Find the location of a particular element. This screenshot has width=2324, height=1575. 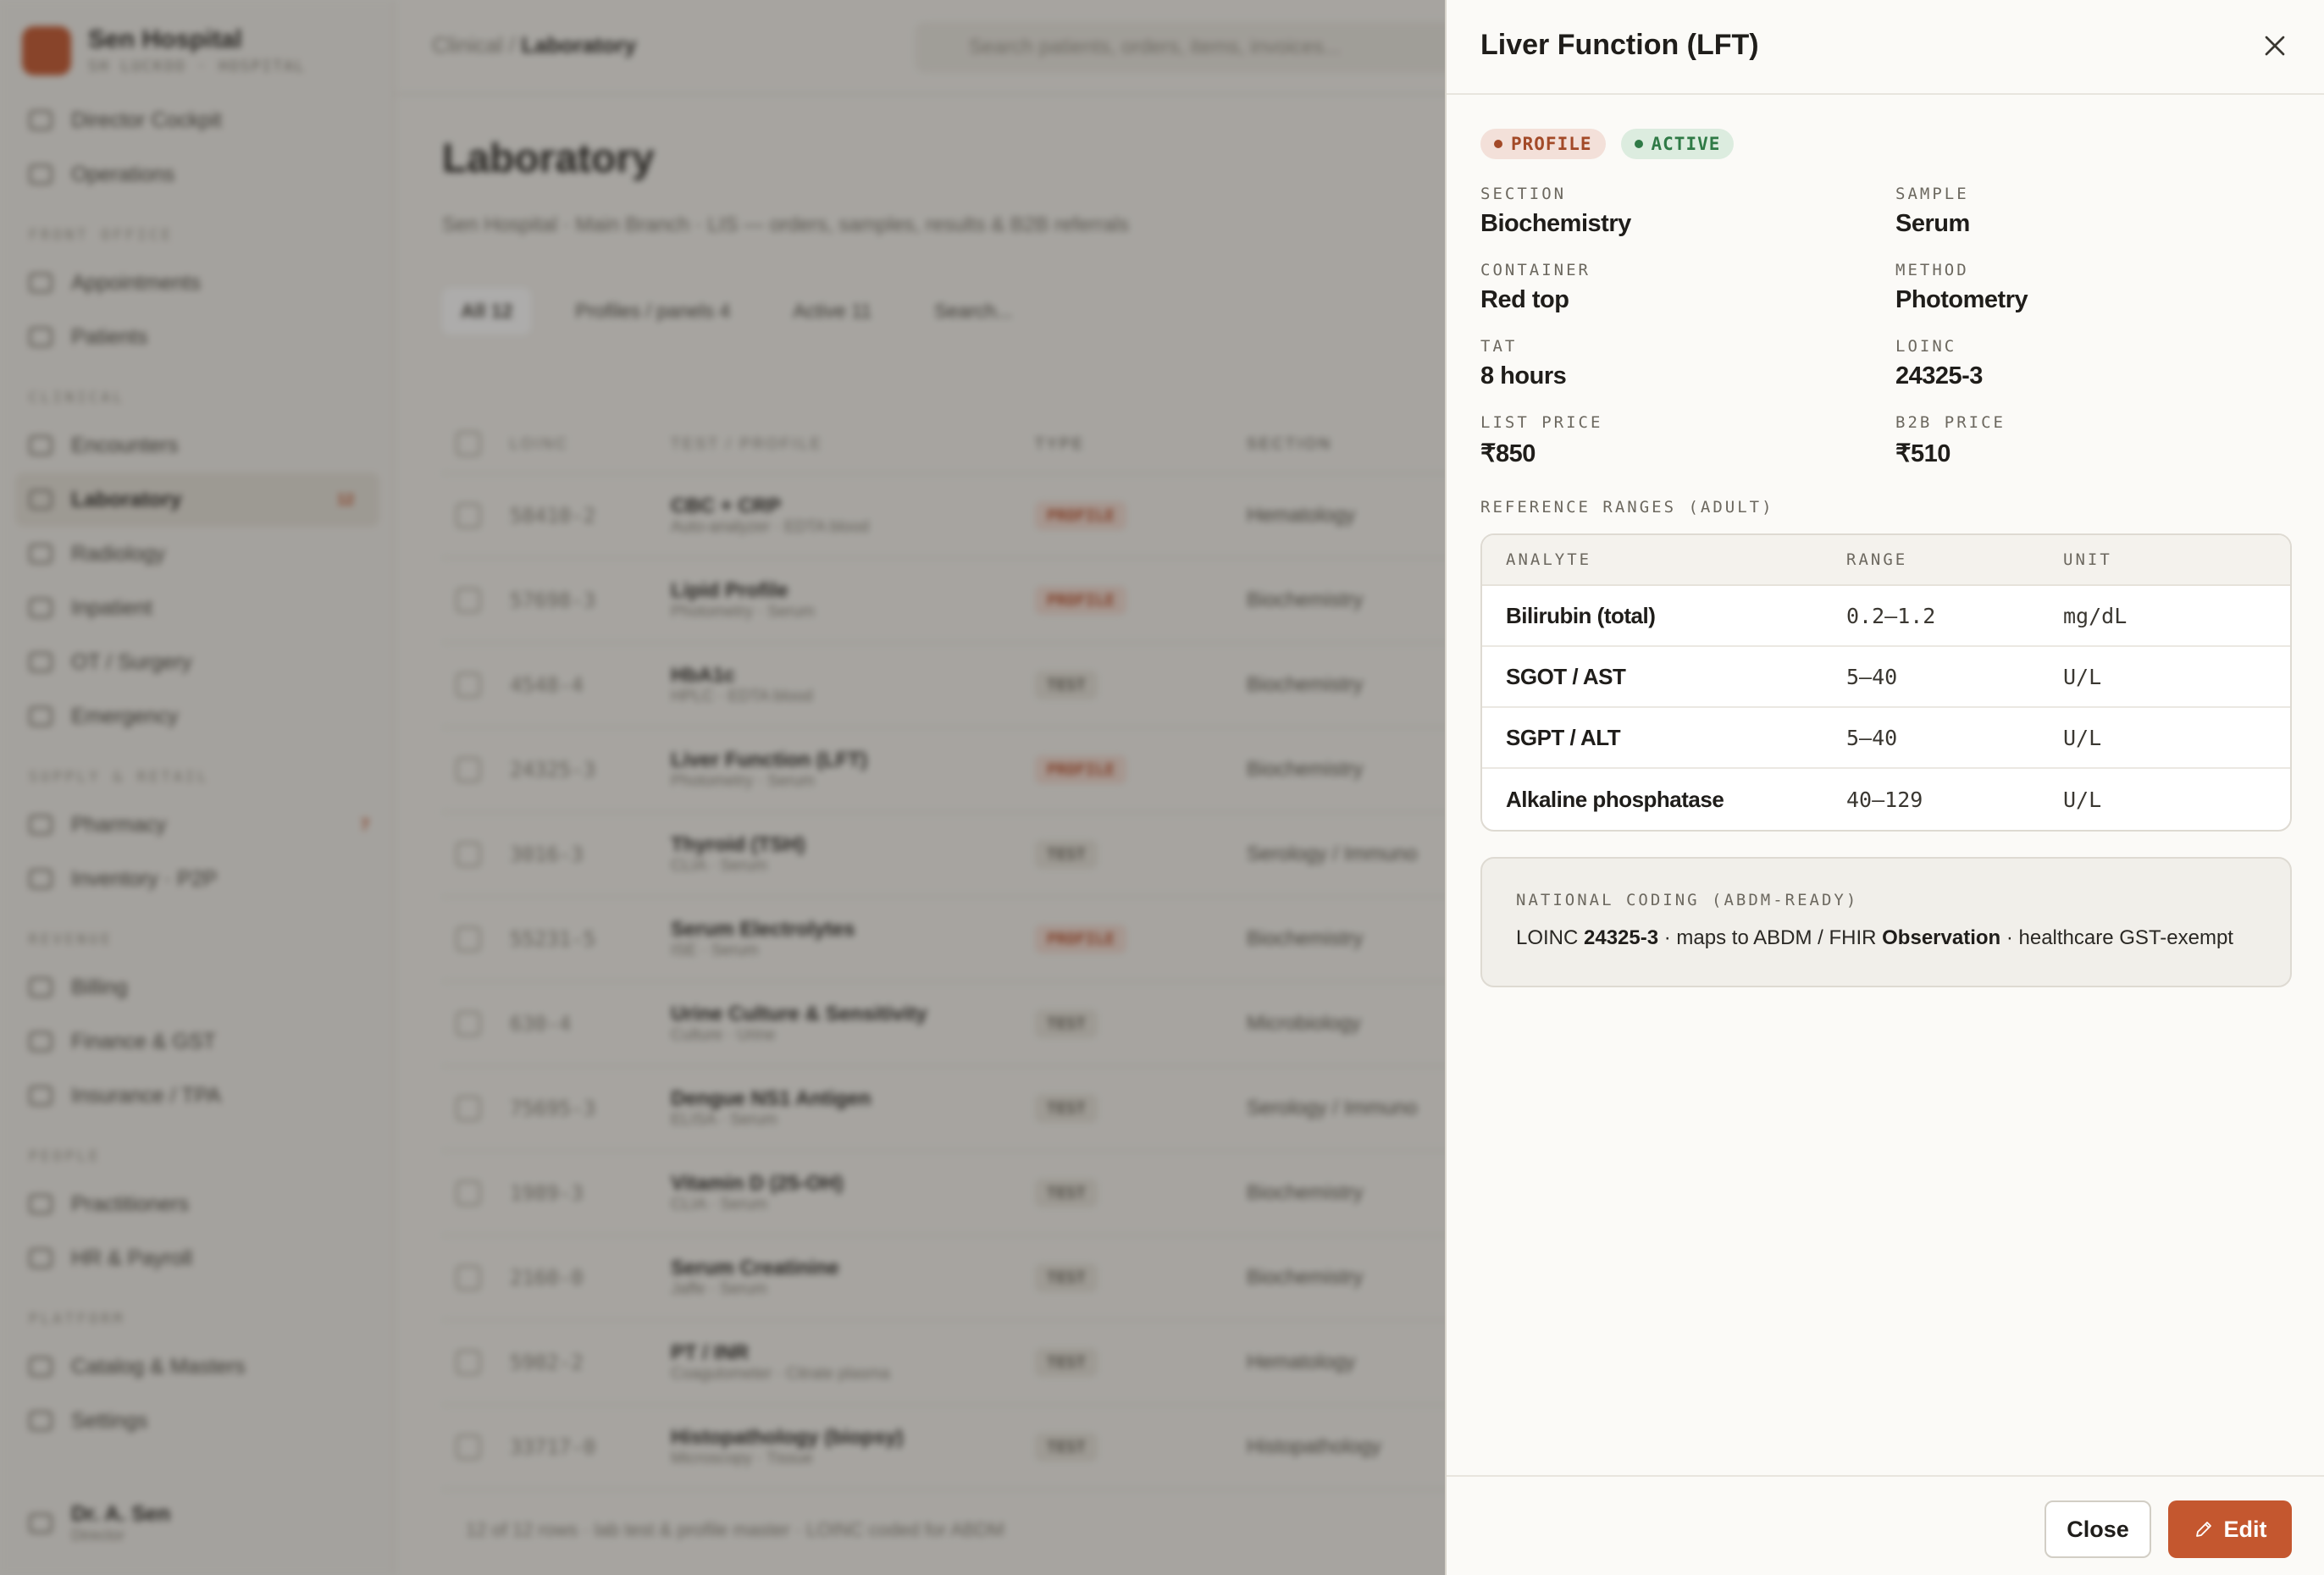

col-analyte: ANALYTE is located at coordinates (1549, 559).